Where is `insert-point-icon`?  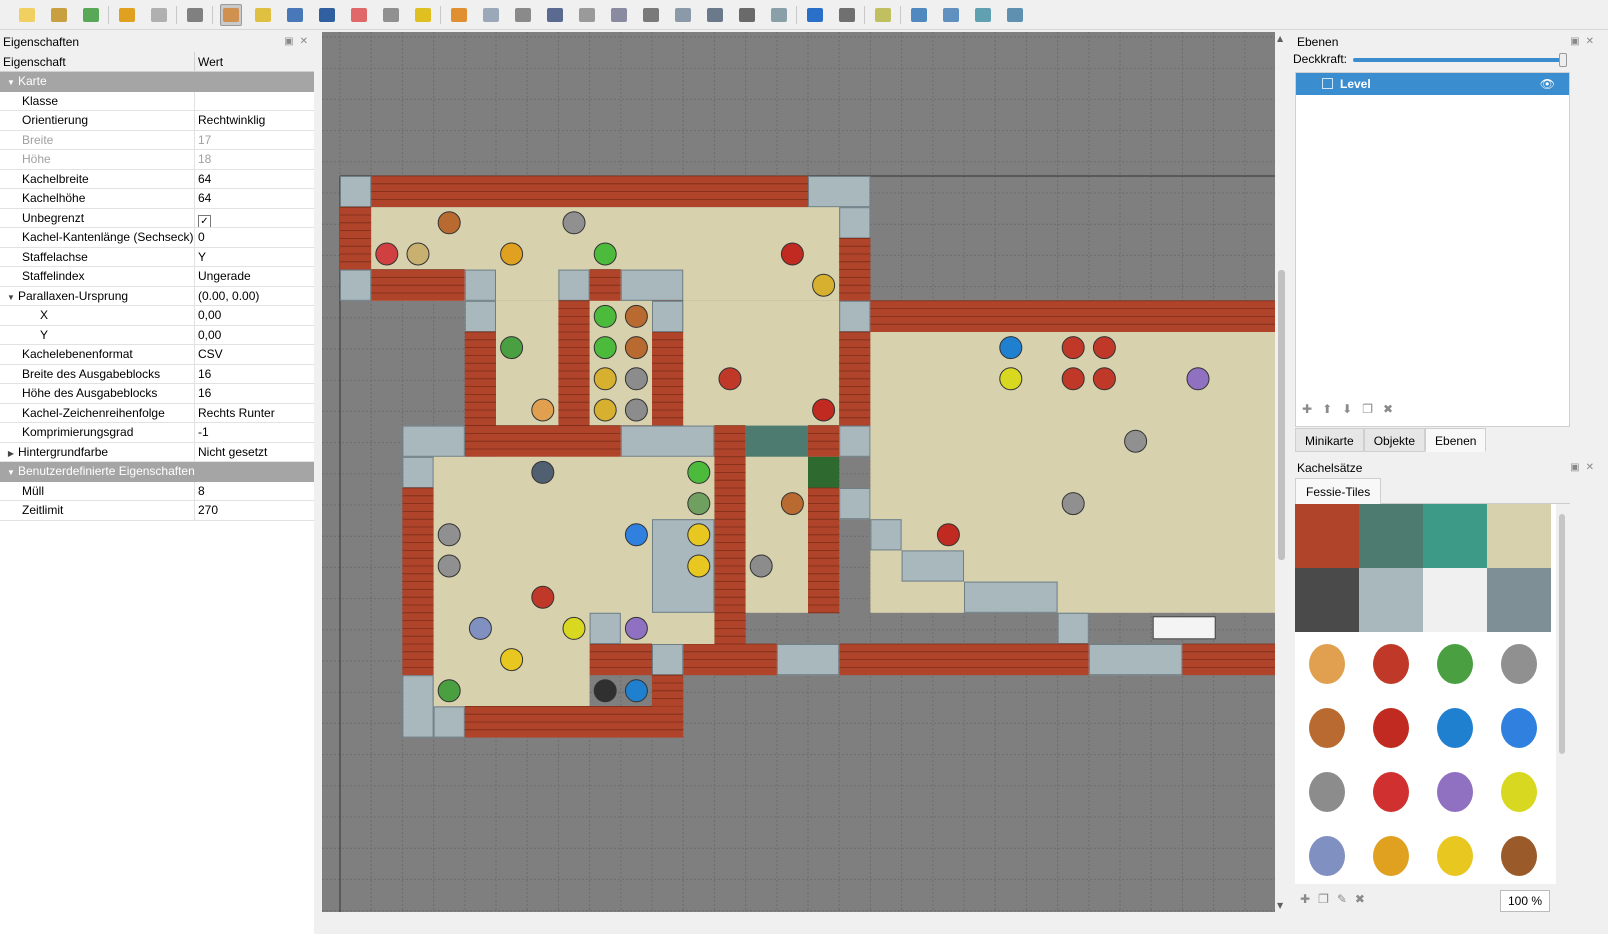 insert-point-icon is located at coordinates (587, 15).